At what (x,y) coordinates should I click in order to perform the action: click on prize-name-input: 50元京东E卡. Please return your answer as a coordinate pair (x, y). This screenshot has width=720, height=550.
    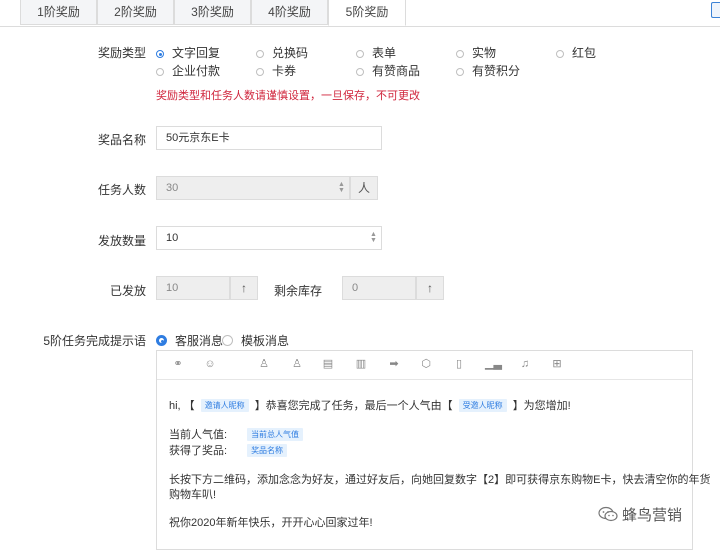
    Looking at the image, I should click on (269, 138).